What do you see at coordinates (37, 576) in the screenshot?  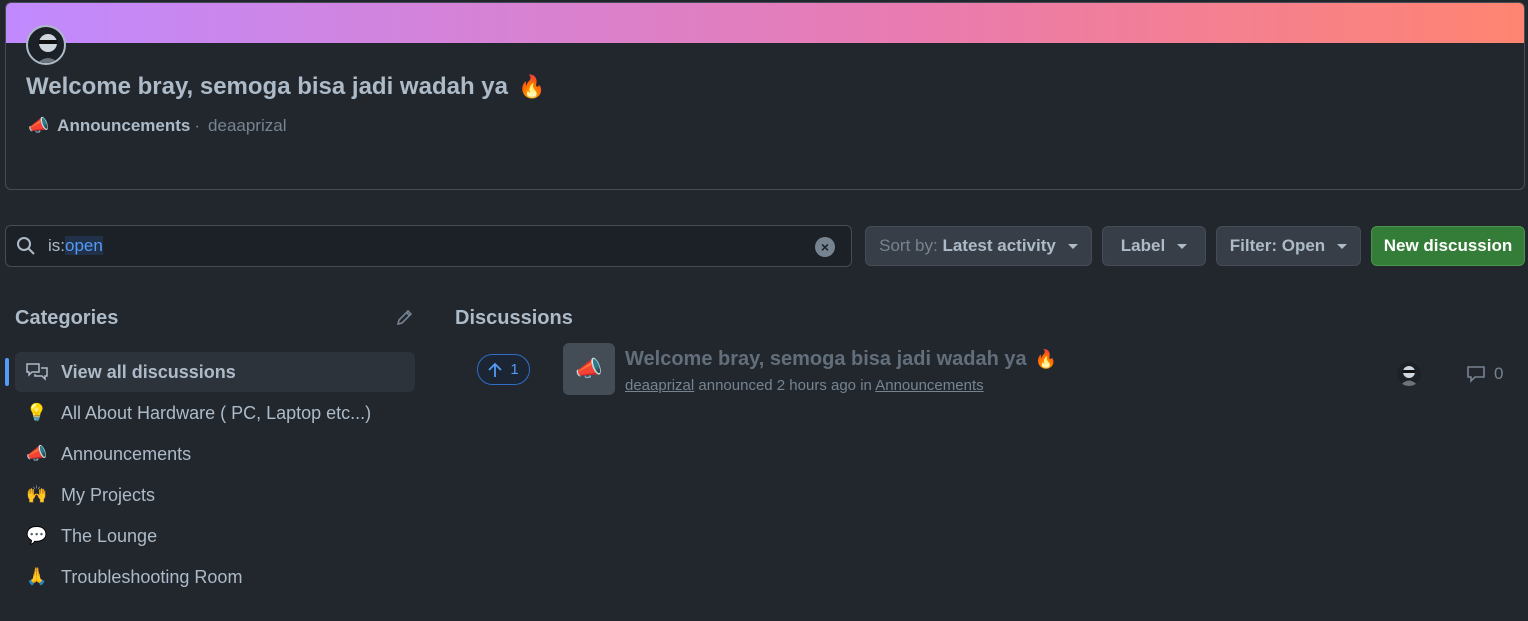 I see `folded-hands-icon: 🙏` at bounding box center [37, 576].